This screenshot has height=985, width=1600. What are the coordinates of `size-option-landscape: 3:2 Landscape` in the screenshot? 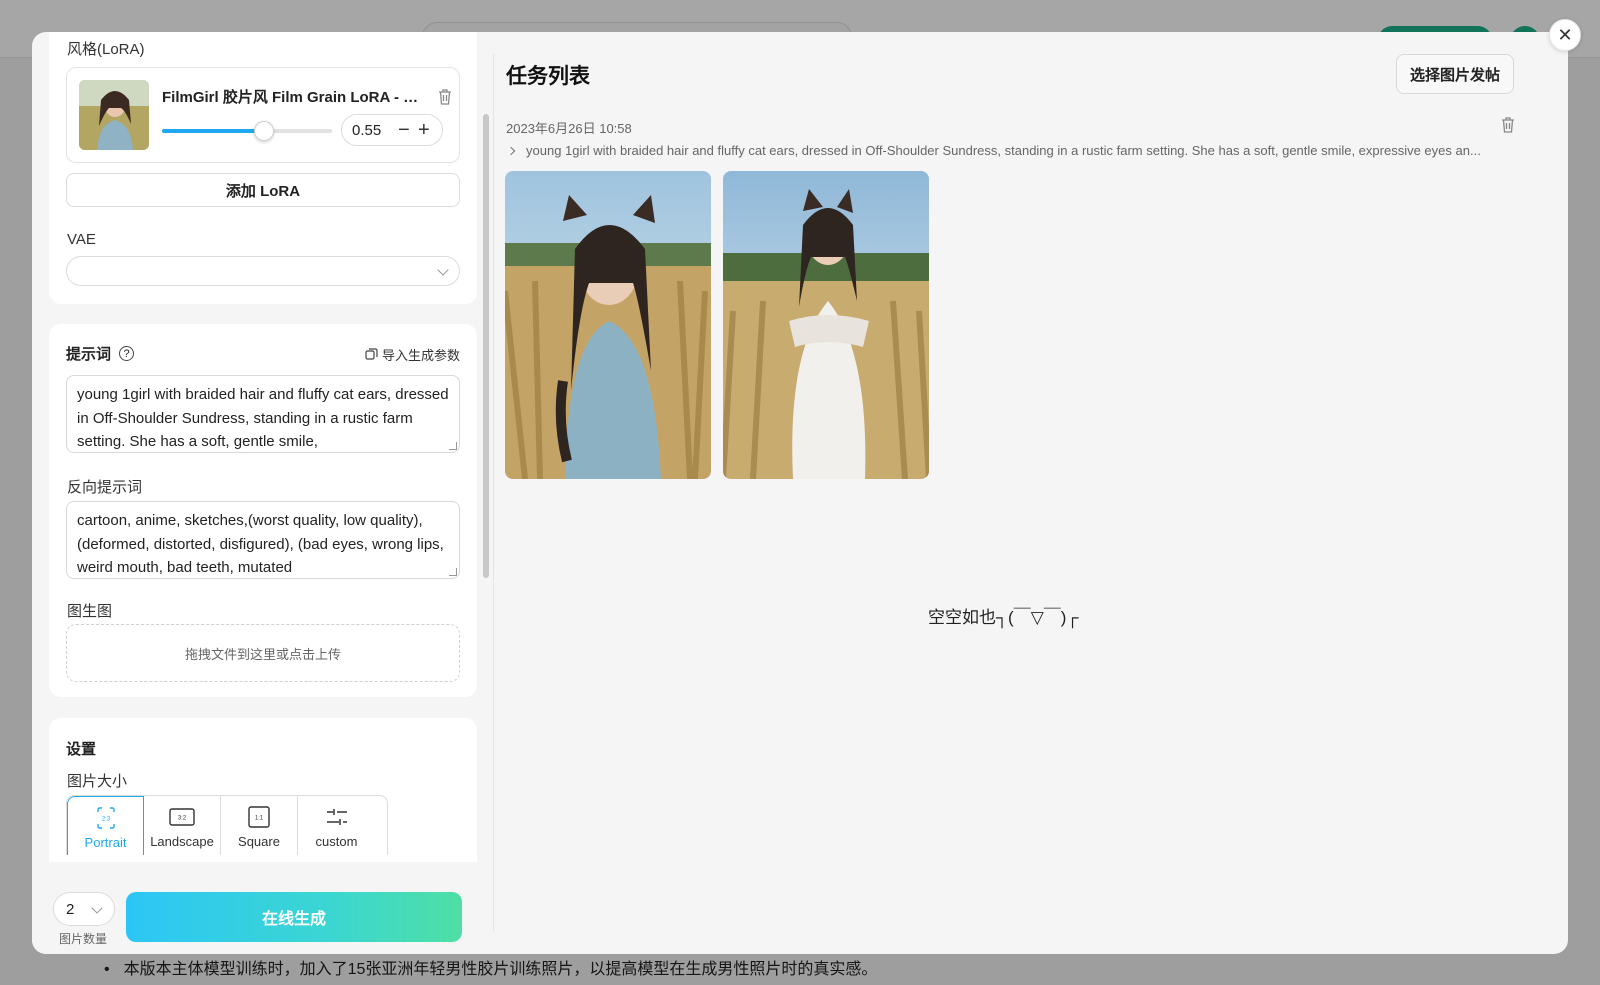 It's located at (182, 825).